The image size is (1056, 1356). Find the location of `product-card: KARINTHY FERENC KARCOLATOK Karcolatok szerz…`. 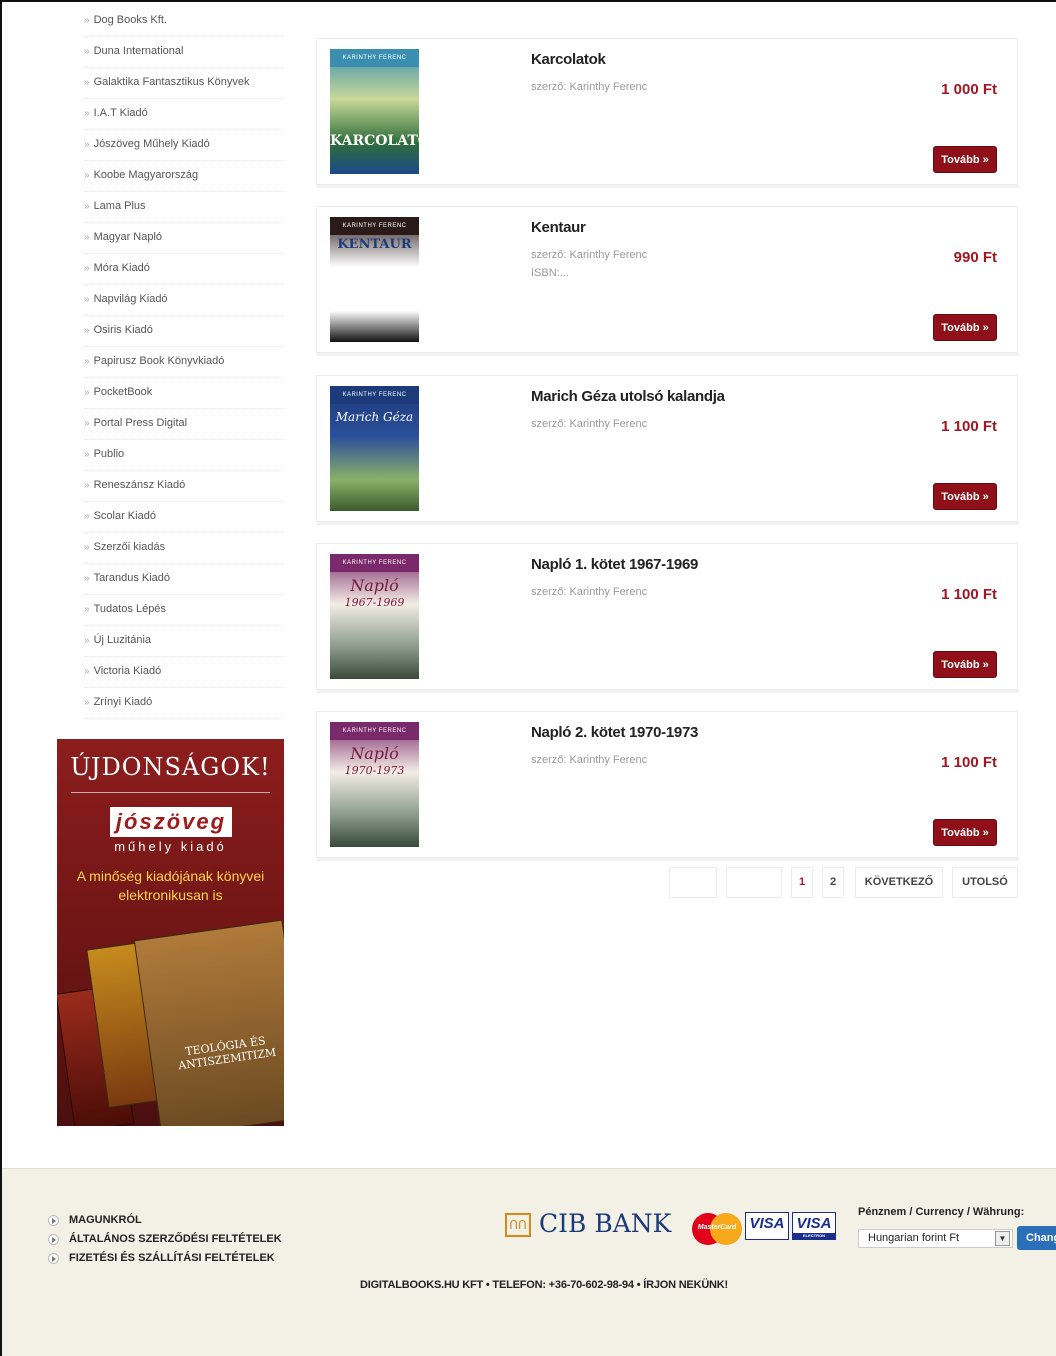

product-card: KARINTHY FERENC KARCOLATOK Karcolatok szerz… is located at coordinates (667, 113).